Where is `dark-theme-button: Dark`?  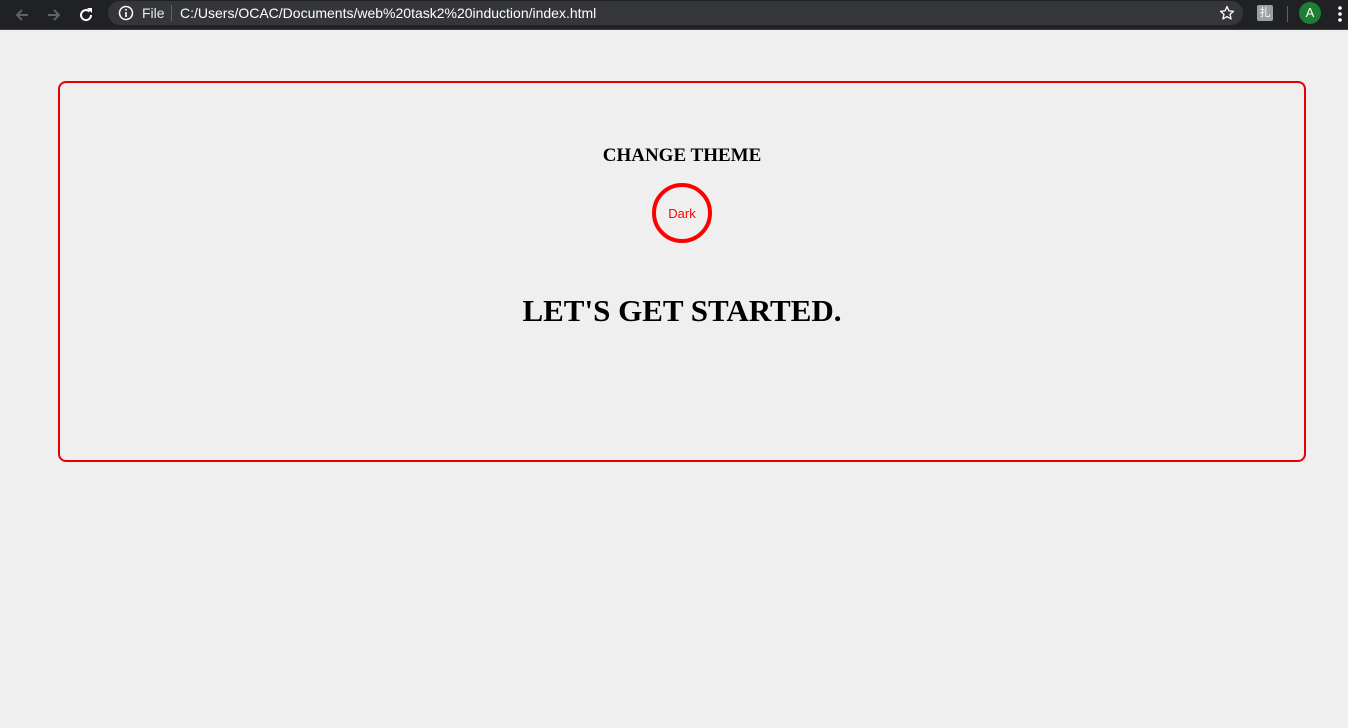
dark-theme-button: Dark is located at coordinates (682, 213).